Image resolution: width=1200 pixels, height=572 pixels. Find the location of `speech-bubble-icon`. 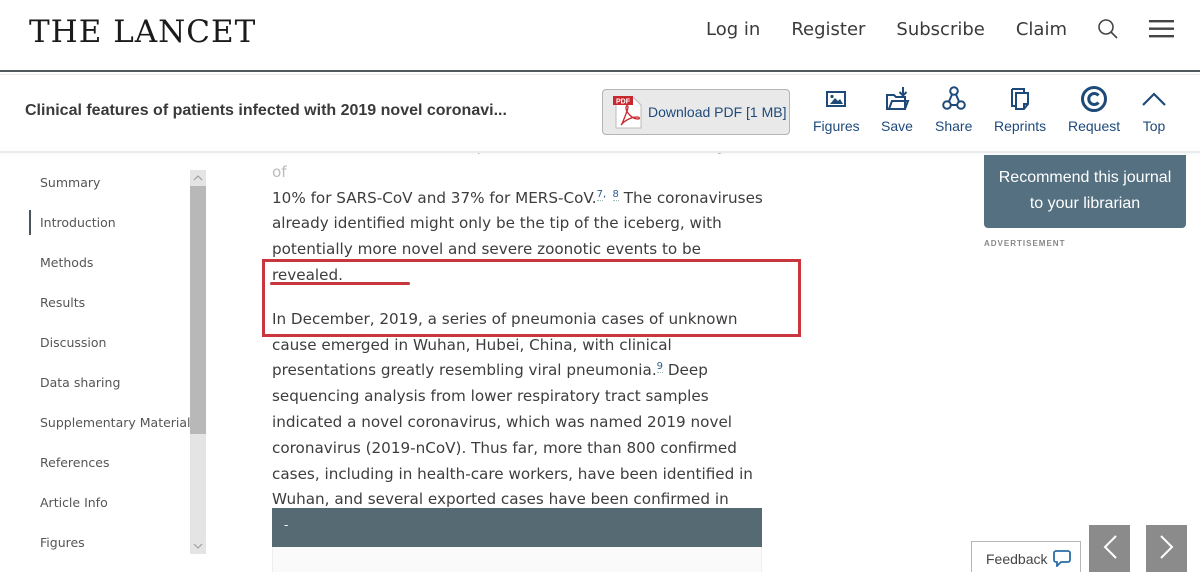

speech-bubble-icon is located at coordinates (1059, 559).